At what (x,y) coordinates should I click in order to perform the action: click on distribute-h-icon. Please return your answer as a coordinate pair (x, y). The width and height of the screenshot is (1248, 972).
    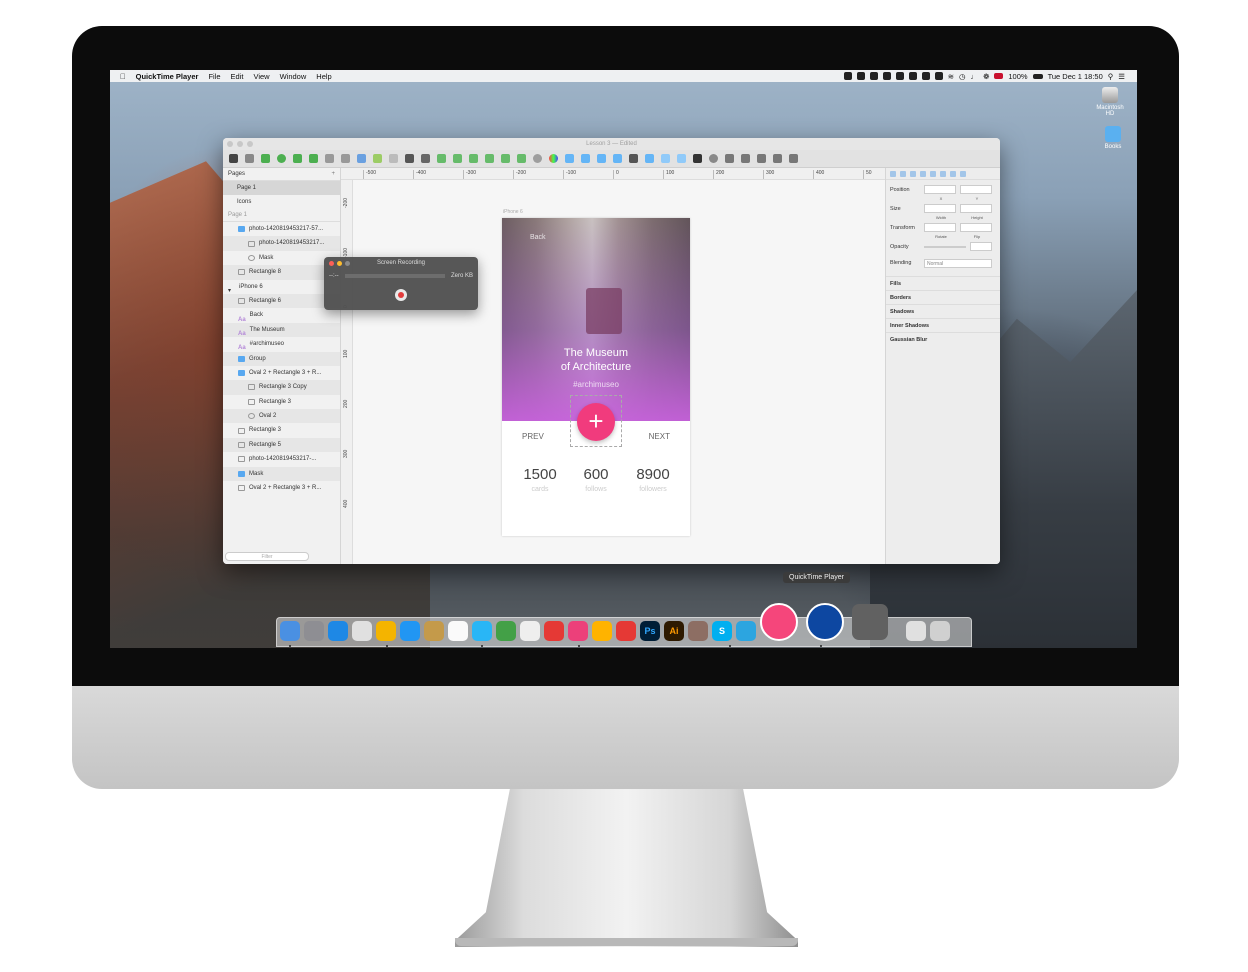
    Looking at the image, I should click on (953, 173).